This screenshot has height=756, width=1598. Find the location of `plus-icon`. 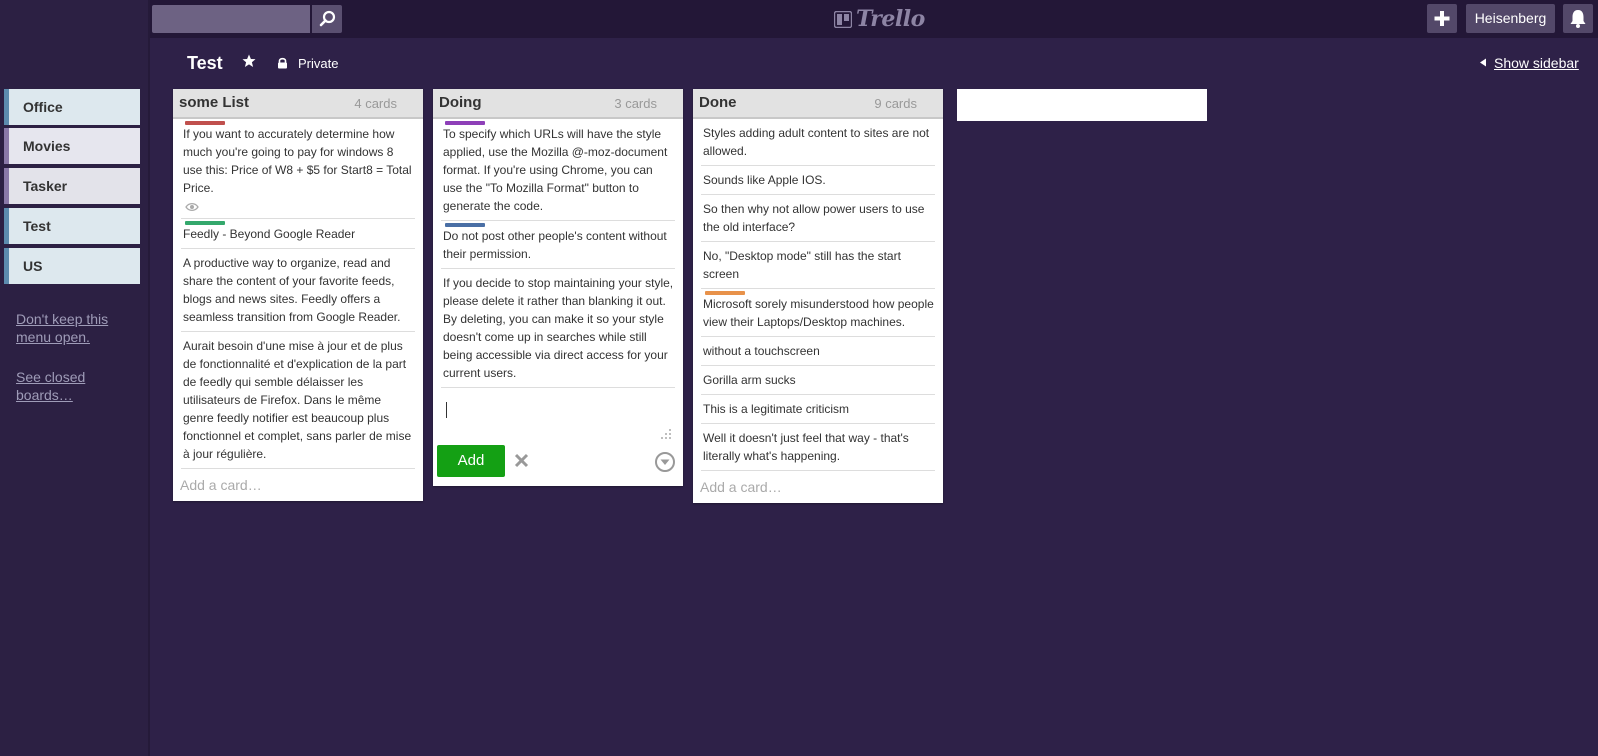

plus-icon is located at coordinates (1442, 18).